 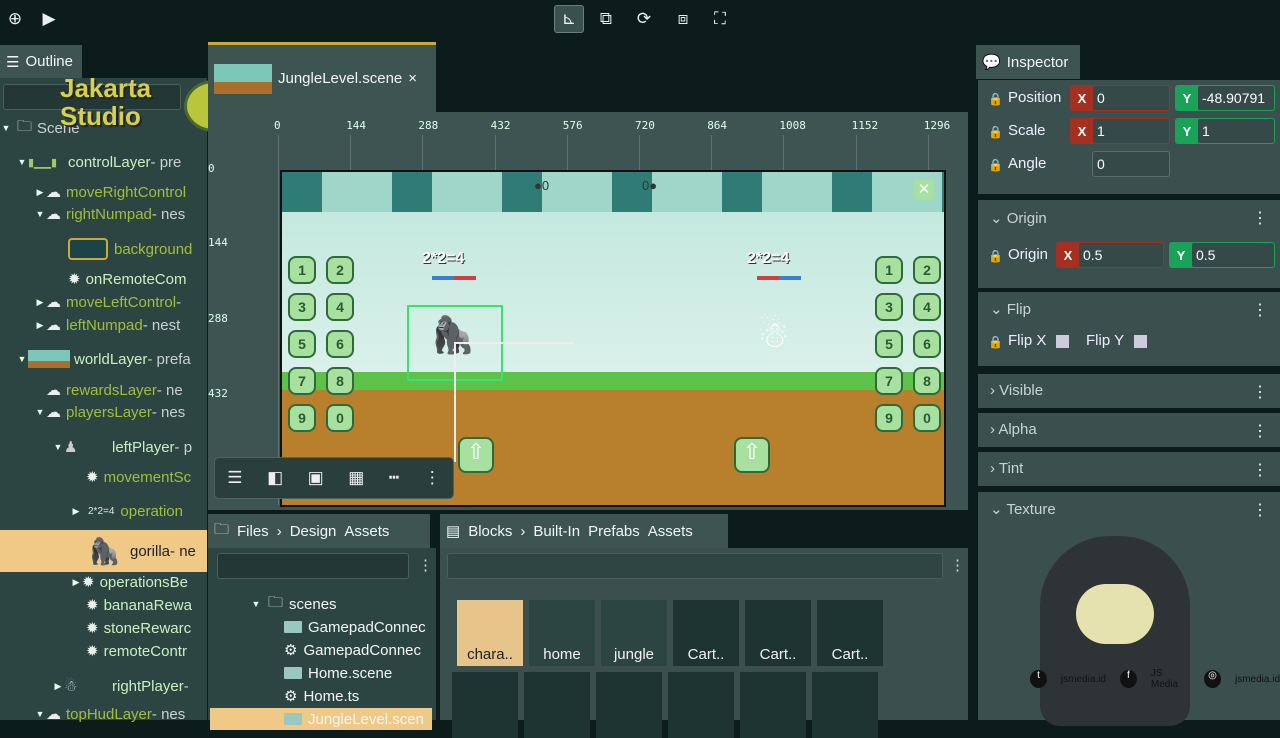 I want to click on scale-tool: ⧉, so click(x=606, y=19).